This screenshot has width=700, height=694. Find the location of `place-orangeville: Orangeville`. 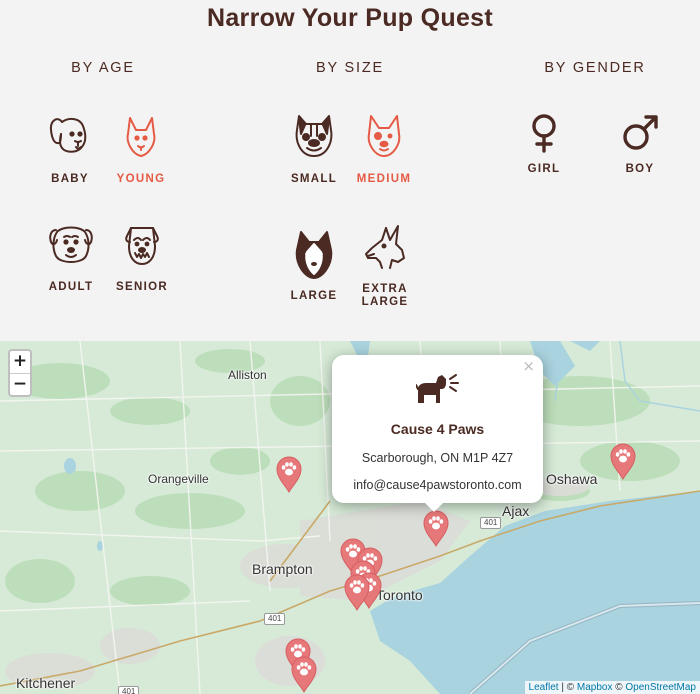

place-orangeville: Orangeville is located at coordinates (178, 479).